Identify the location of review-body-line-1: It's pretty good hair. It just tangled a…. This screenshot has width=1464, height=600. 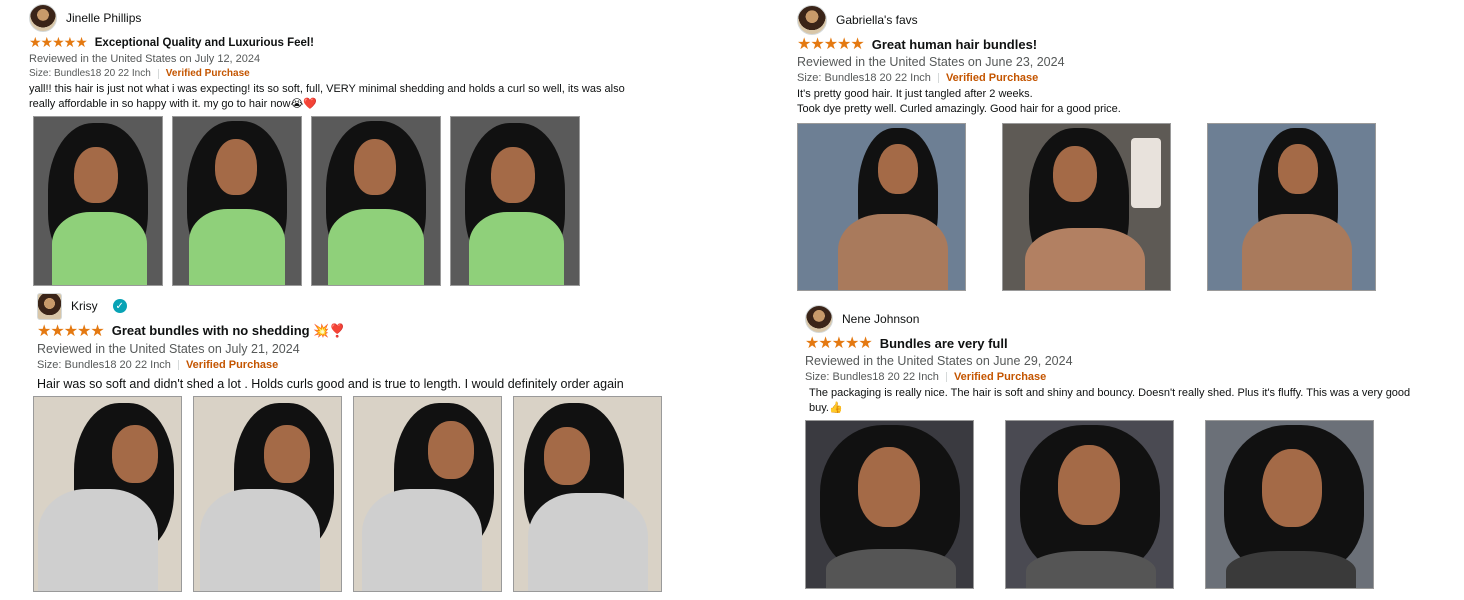
(915, 94).